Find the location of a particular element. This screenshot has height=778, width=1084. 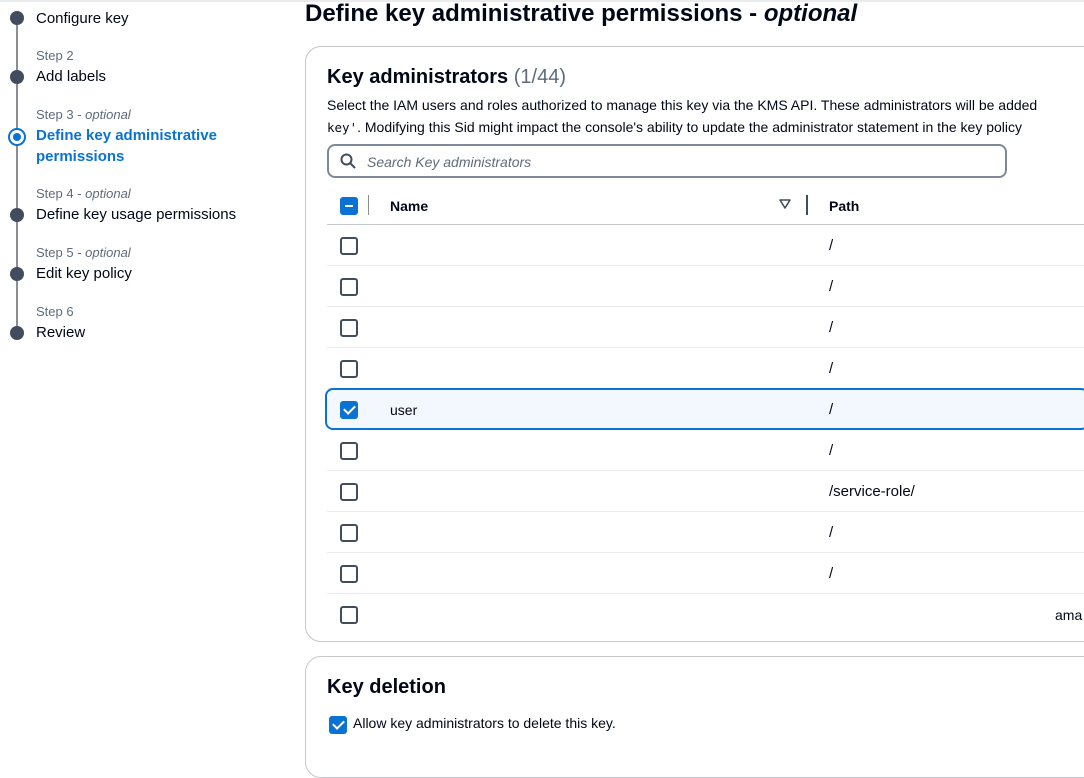

row-name: user is located at coordinates (404, 410).